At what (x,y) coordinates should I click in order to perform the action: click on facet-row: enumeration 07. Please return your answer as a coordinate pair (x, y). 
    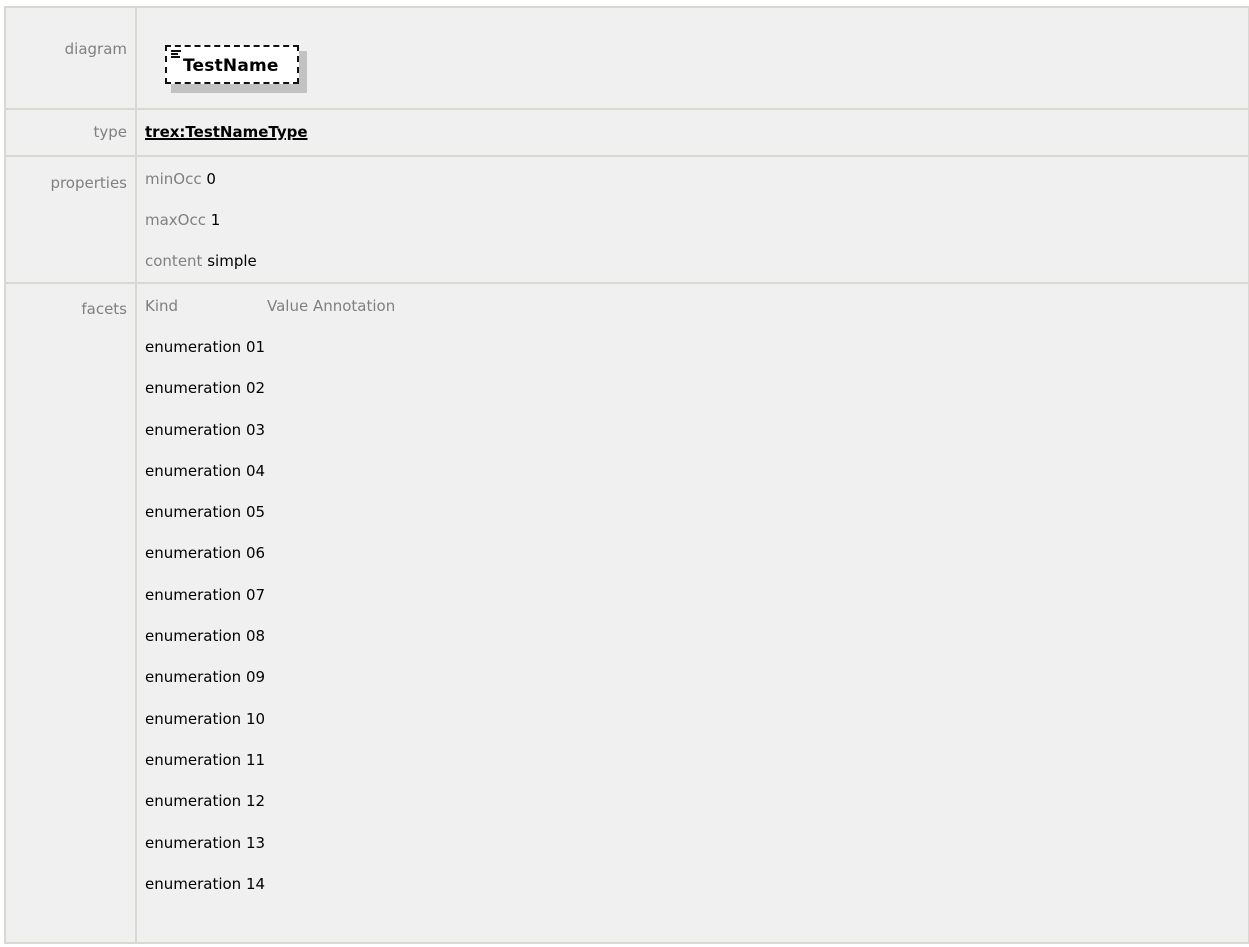
    Looking at the image, I should click on (696, 595).